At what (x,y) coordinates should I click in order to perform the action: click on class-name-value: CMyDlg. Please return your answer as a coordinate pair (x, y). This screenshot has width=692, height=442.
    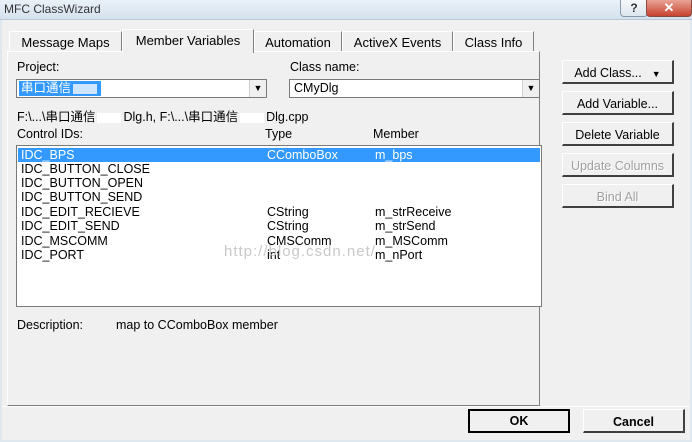
    Looking at the image, I should click on (316, 88).